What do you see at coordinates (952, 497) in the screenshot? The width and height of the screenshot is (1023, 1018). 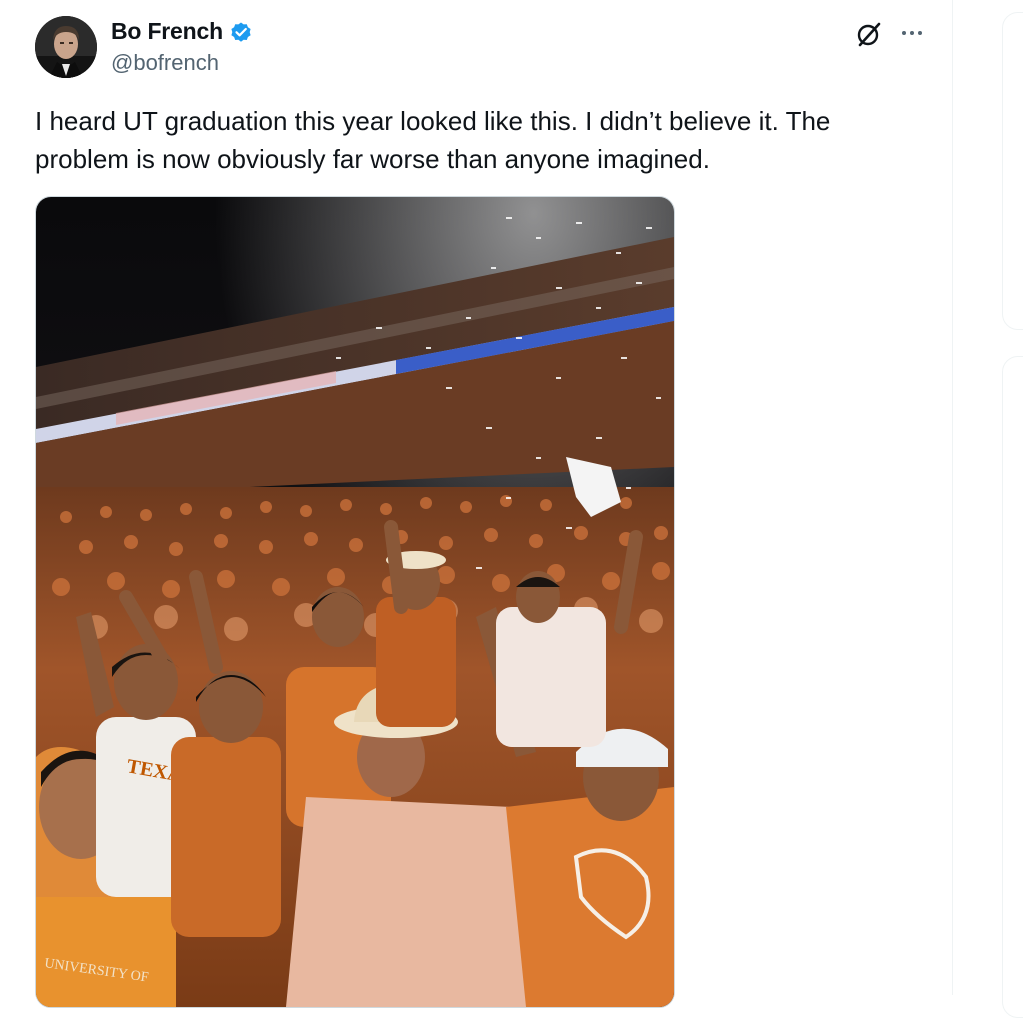 I see `column-divider` at bounding box center [952, 497].